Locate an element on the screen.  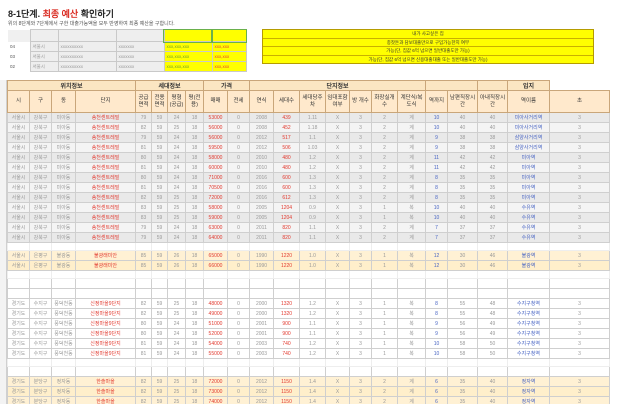
group-header: 입지 is located at coordinates (528, 85).